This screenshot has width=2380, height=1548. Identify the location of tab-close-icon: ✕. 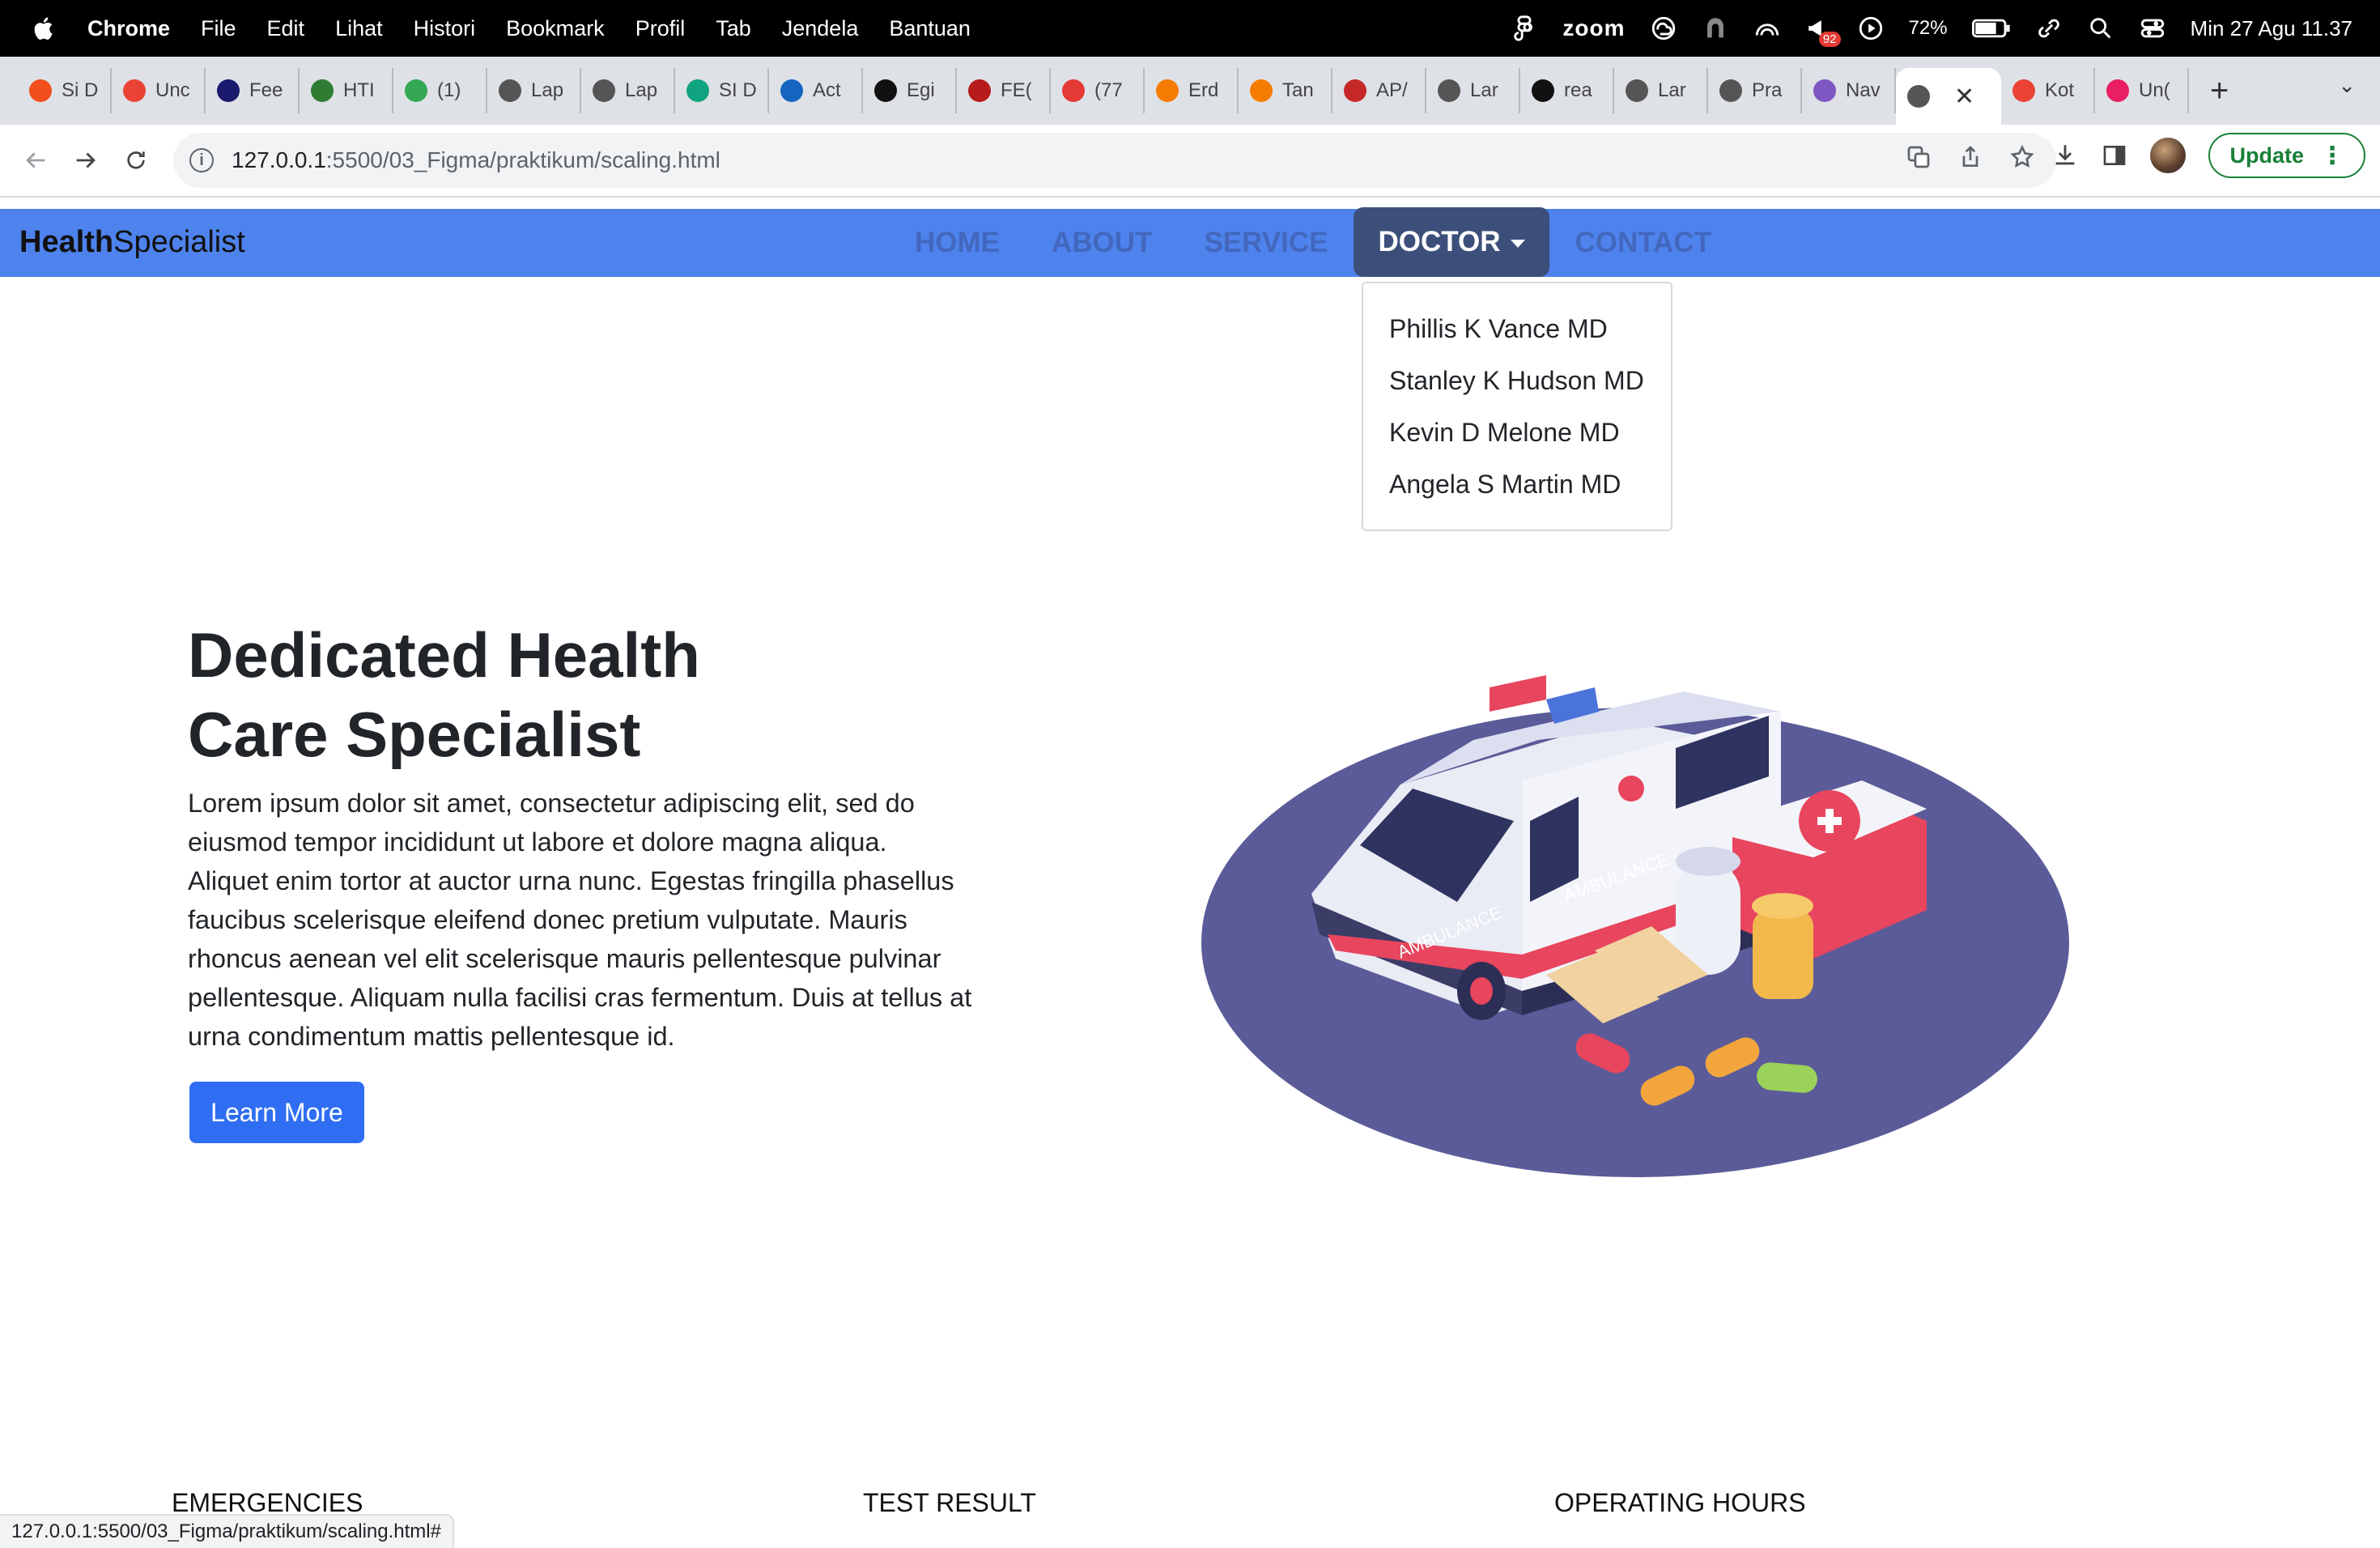
(1964, 97).